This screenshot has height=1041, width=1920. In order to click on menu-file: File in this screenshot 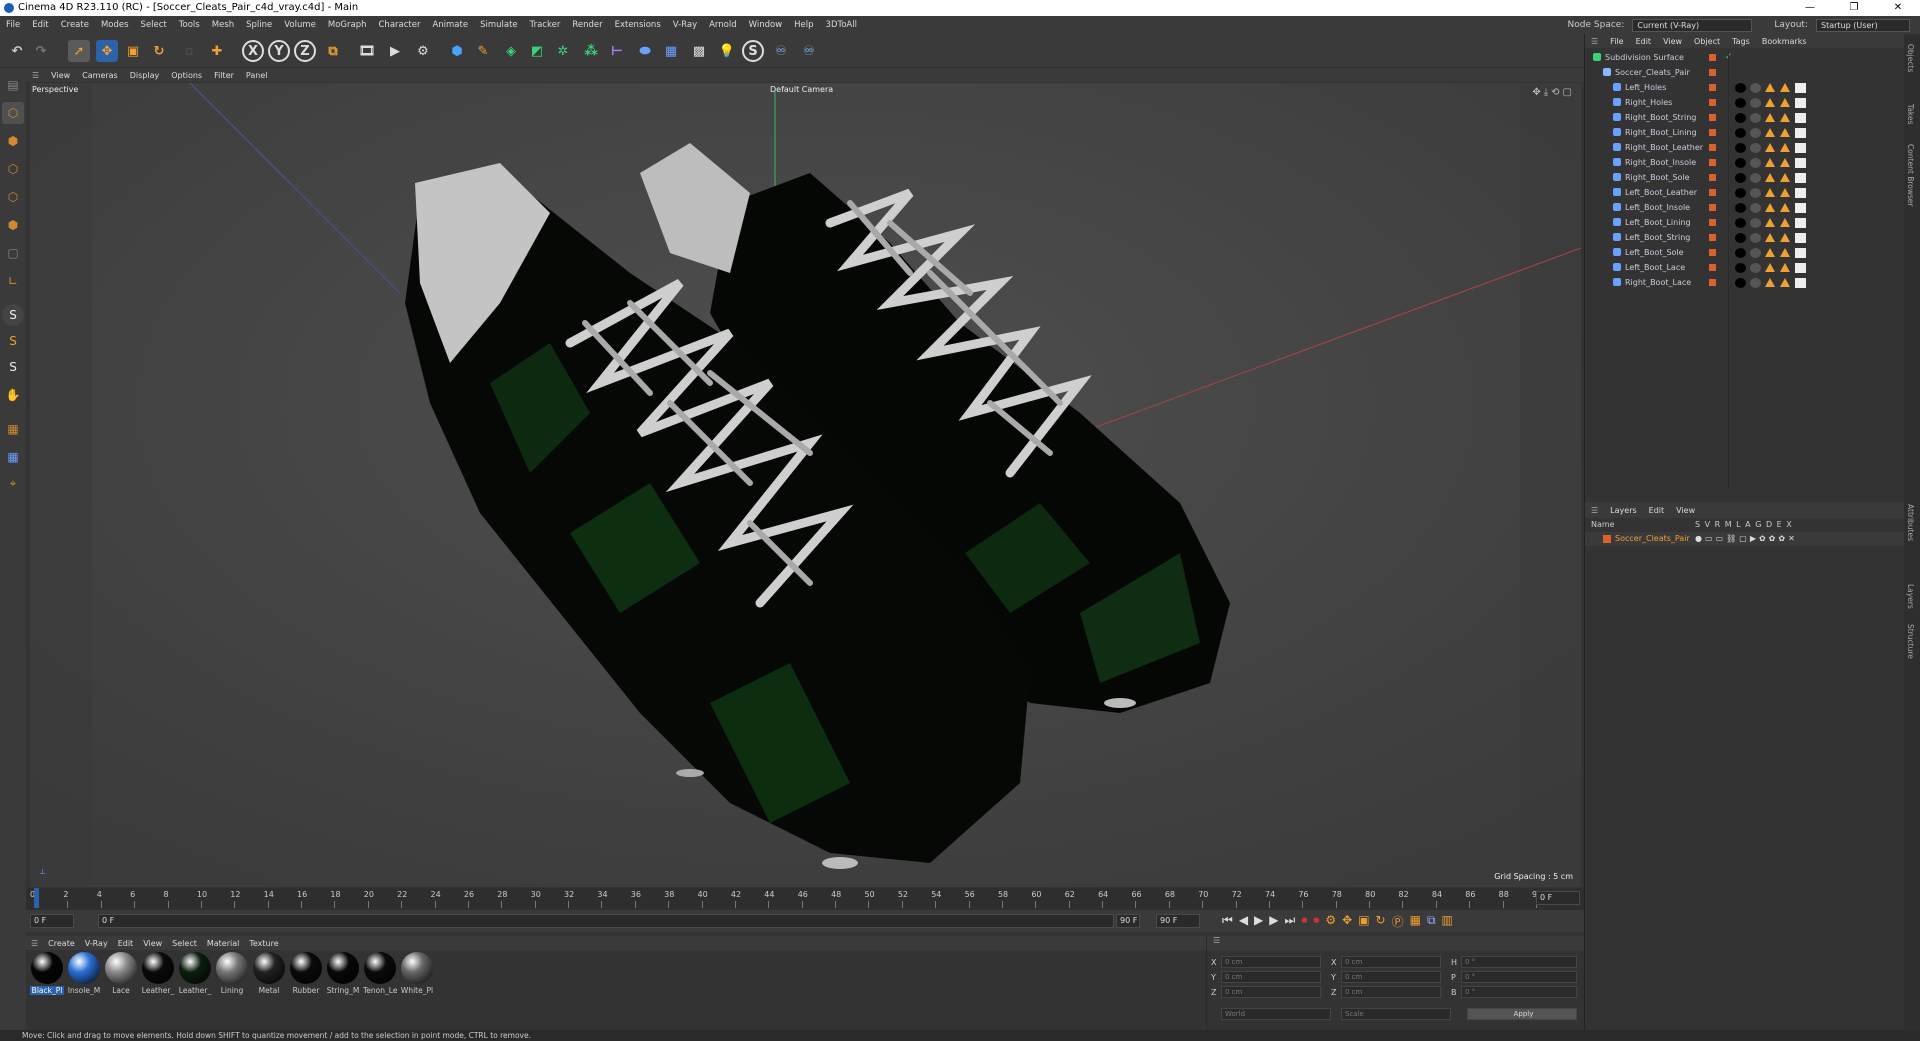, I will do `click(13, 25)`.